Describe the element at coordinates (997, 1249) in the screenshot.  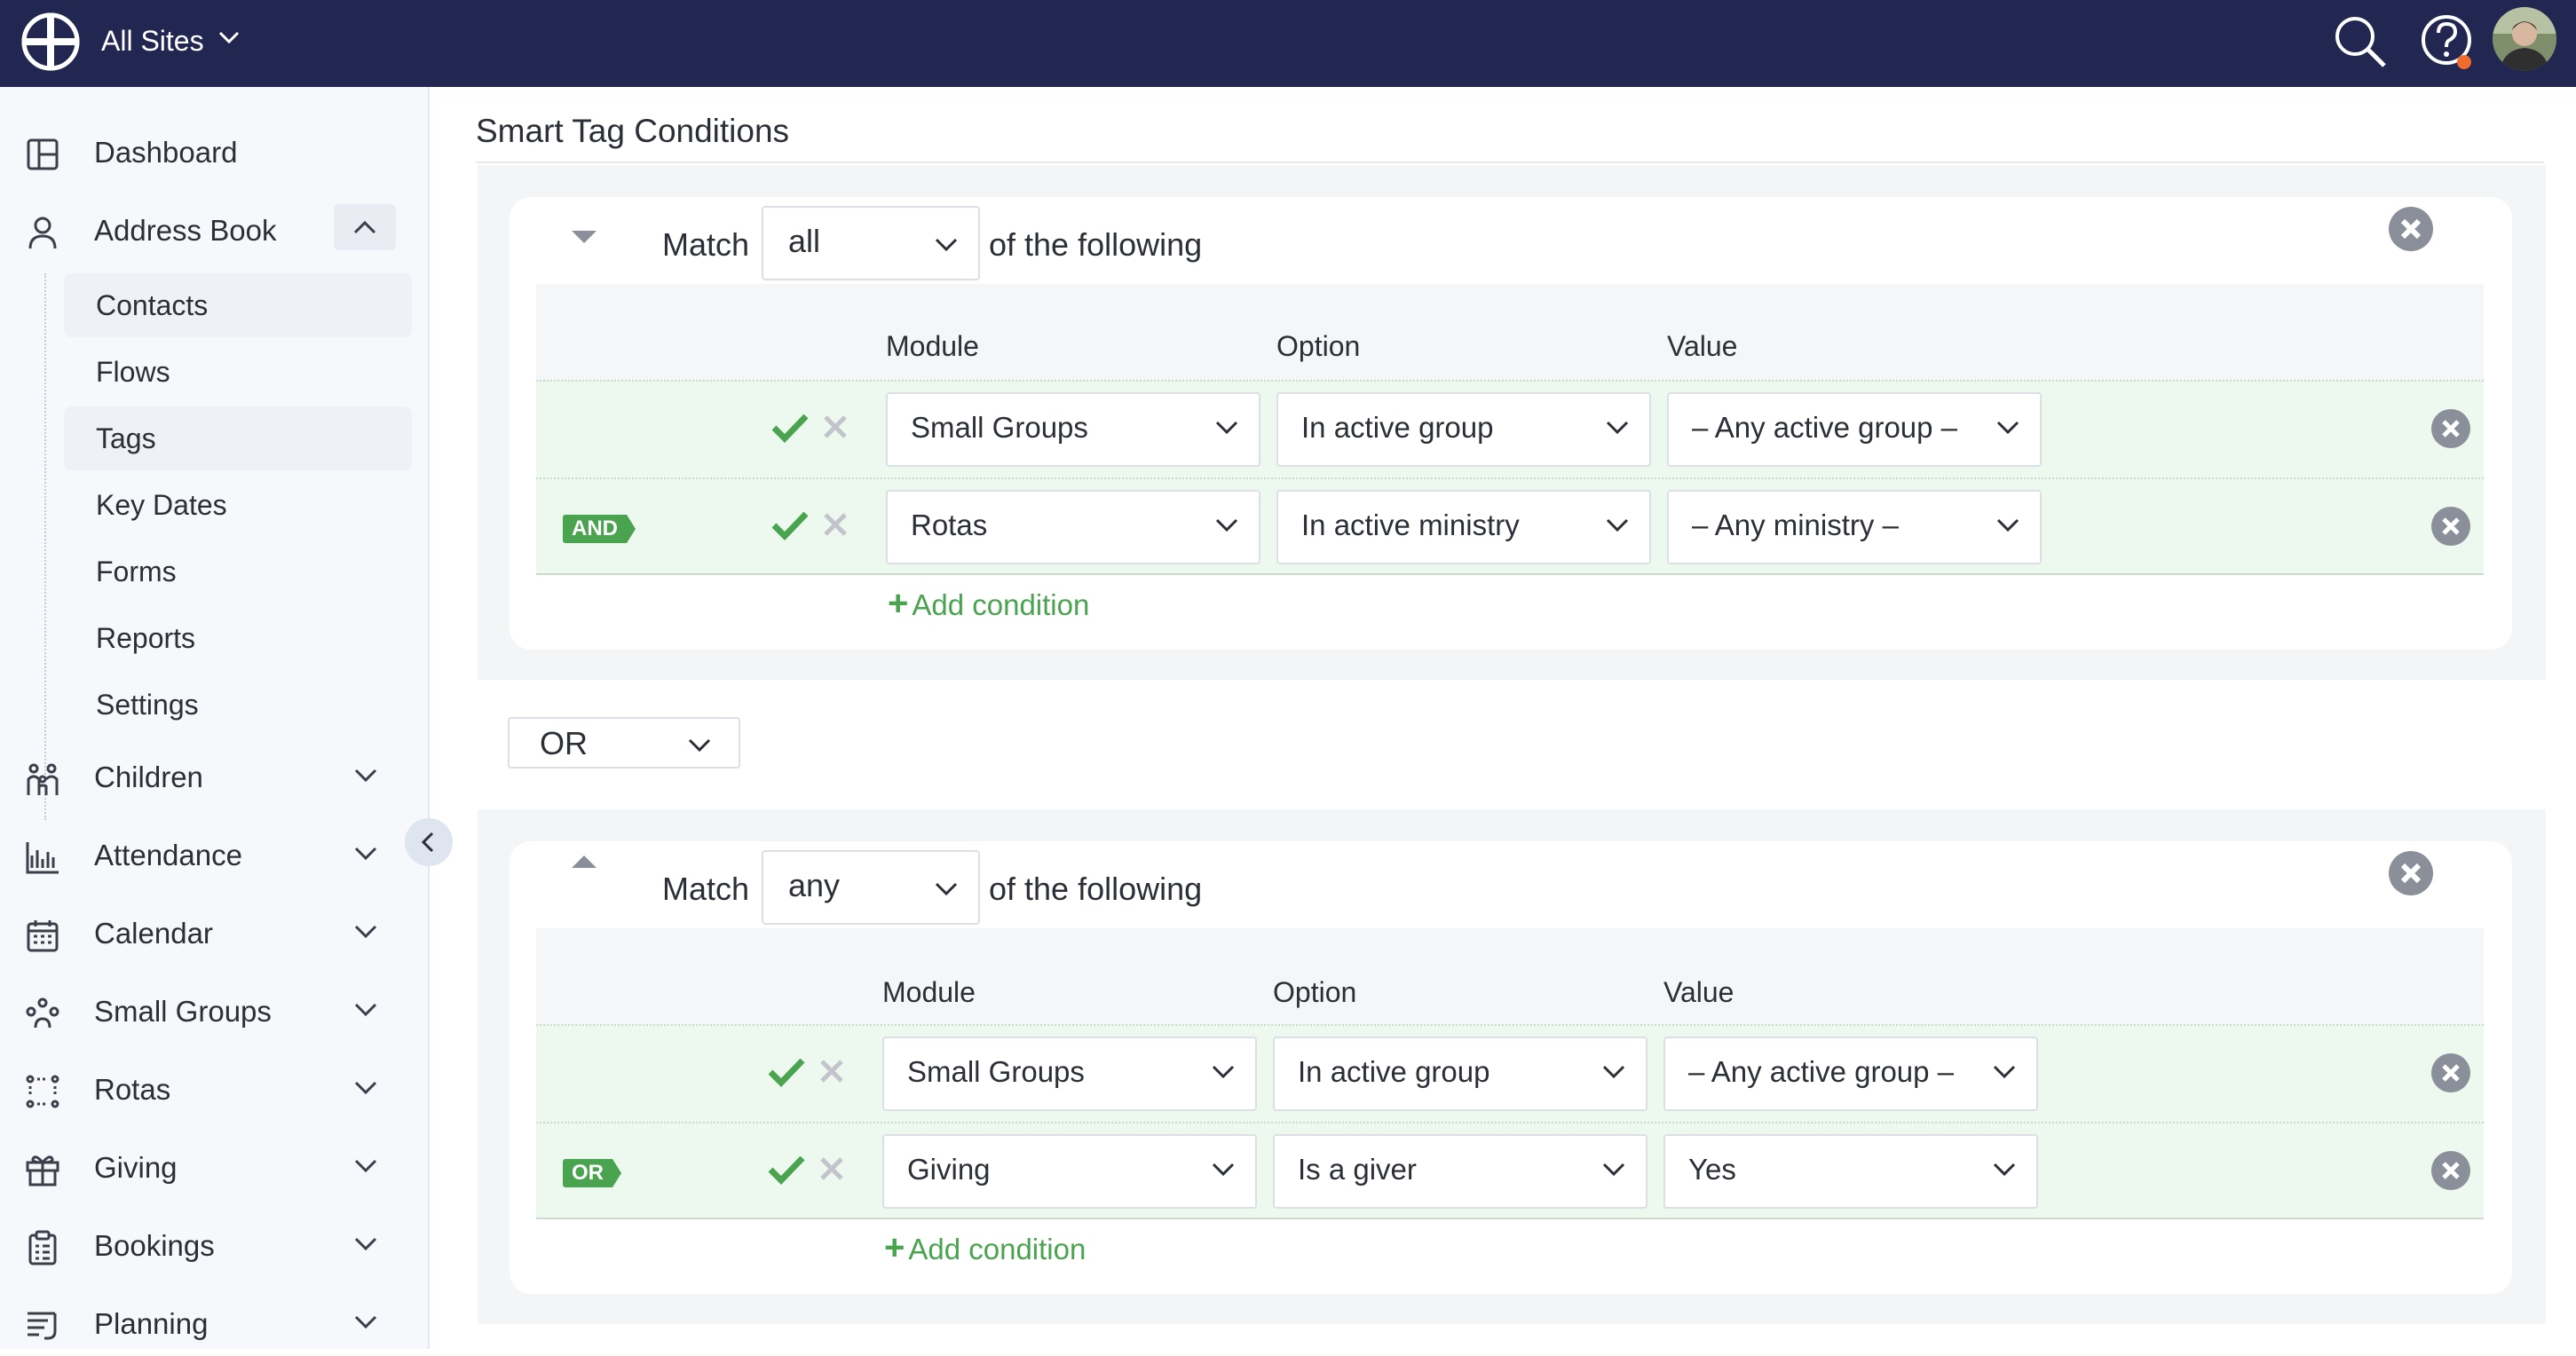
I see `add-condition-label: Add condition` at that location.